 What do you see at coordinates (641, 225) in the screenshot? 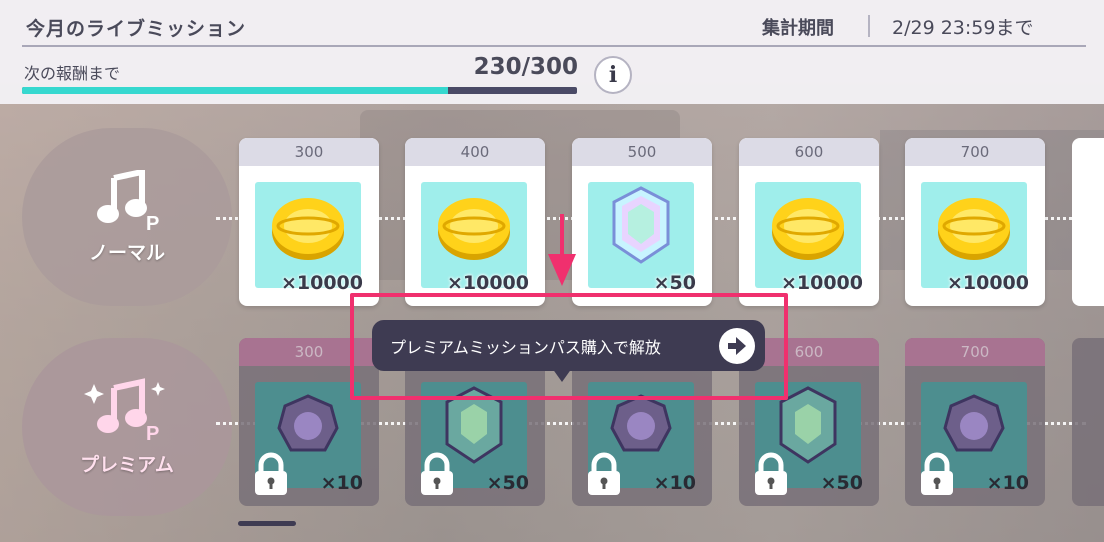
I see `crystal-icon` at bounding box center [641, 225].